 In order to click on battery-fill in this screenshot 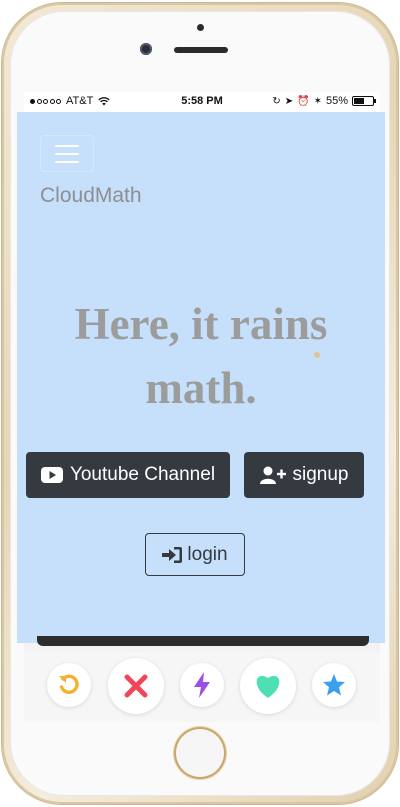, I will do `click(359, 101)`.